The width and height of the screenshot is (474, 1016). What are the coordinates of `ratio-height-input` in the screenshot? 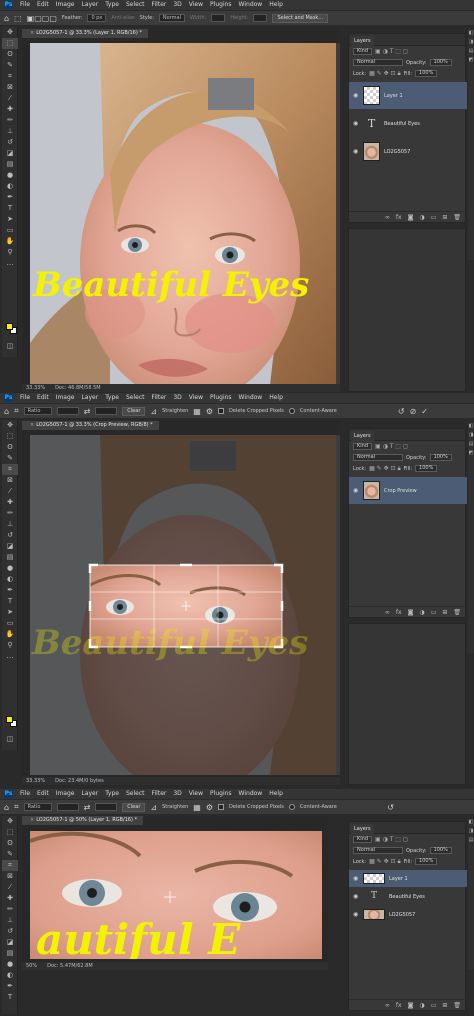 It's located at (106, 807).